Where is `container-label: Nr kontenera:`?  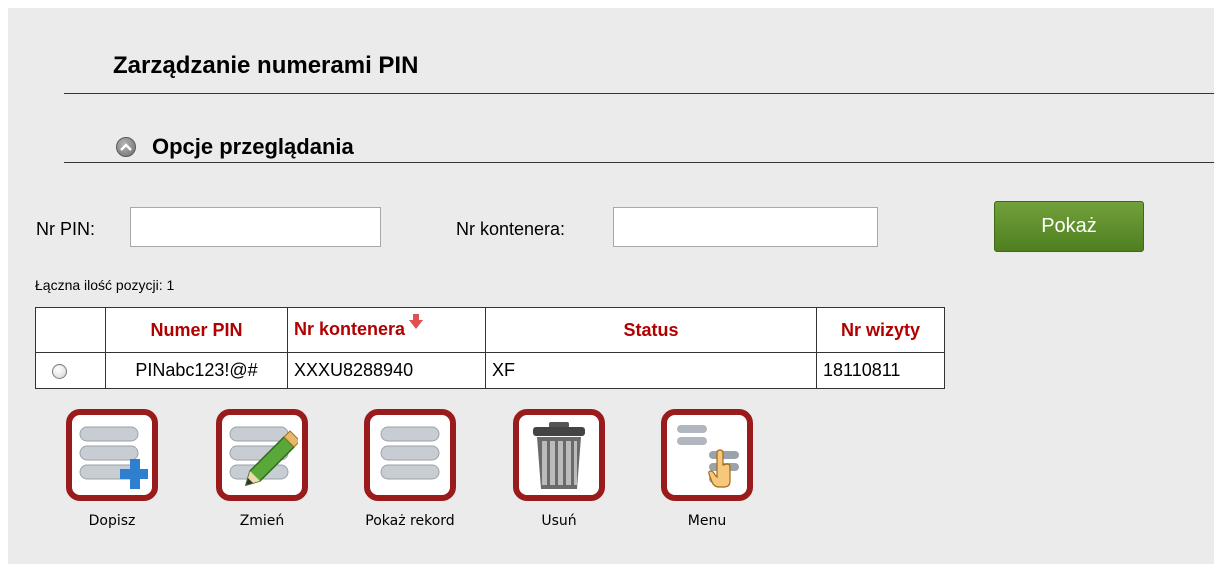
container-label: Nr kontenera: is located at coordinates (511, 229).